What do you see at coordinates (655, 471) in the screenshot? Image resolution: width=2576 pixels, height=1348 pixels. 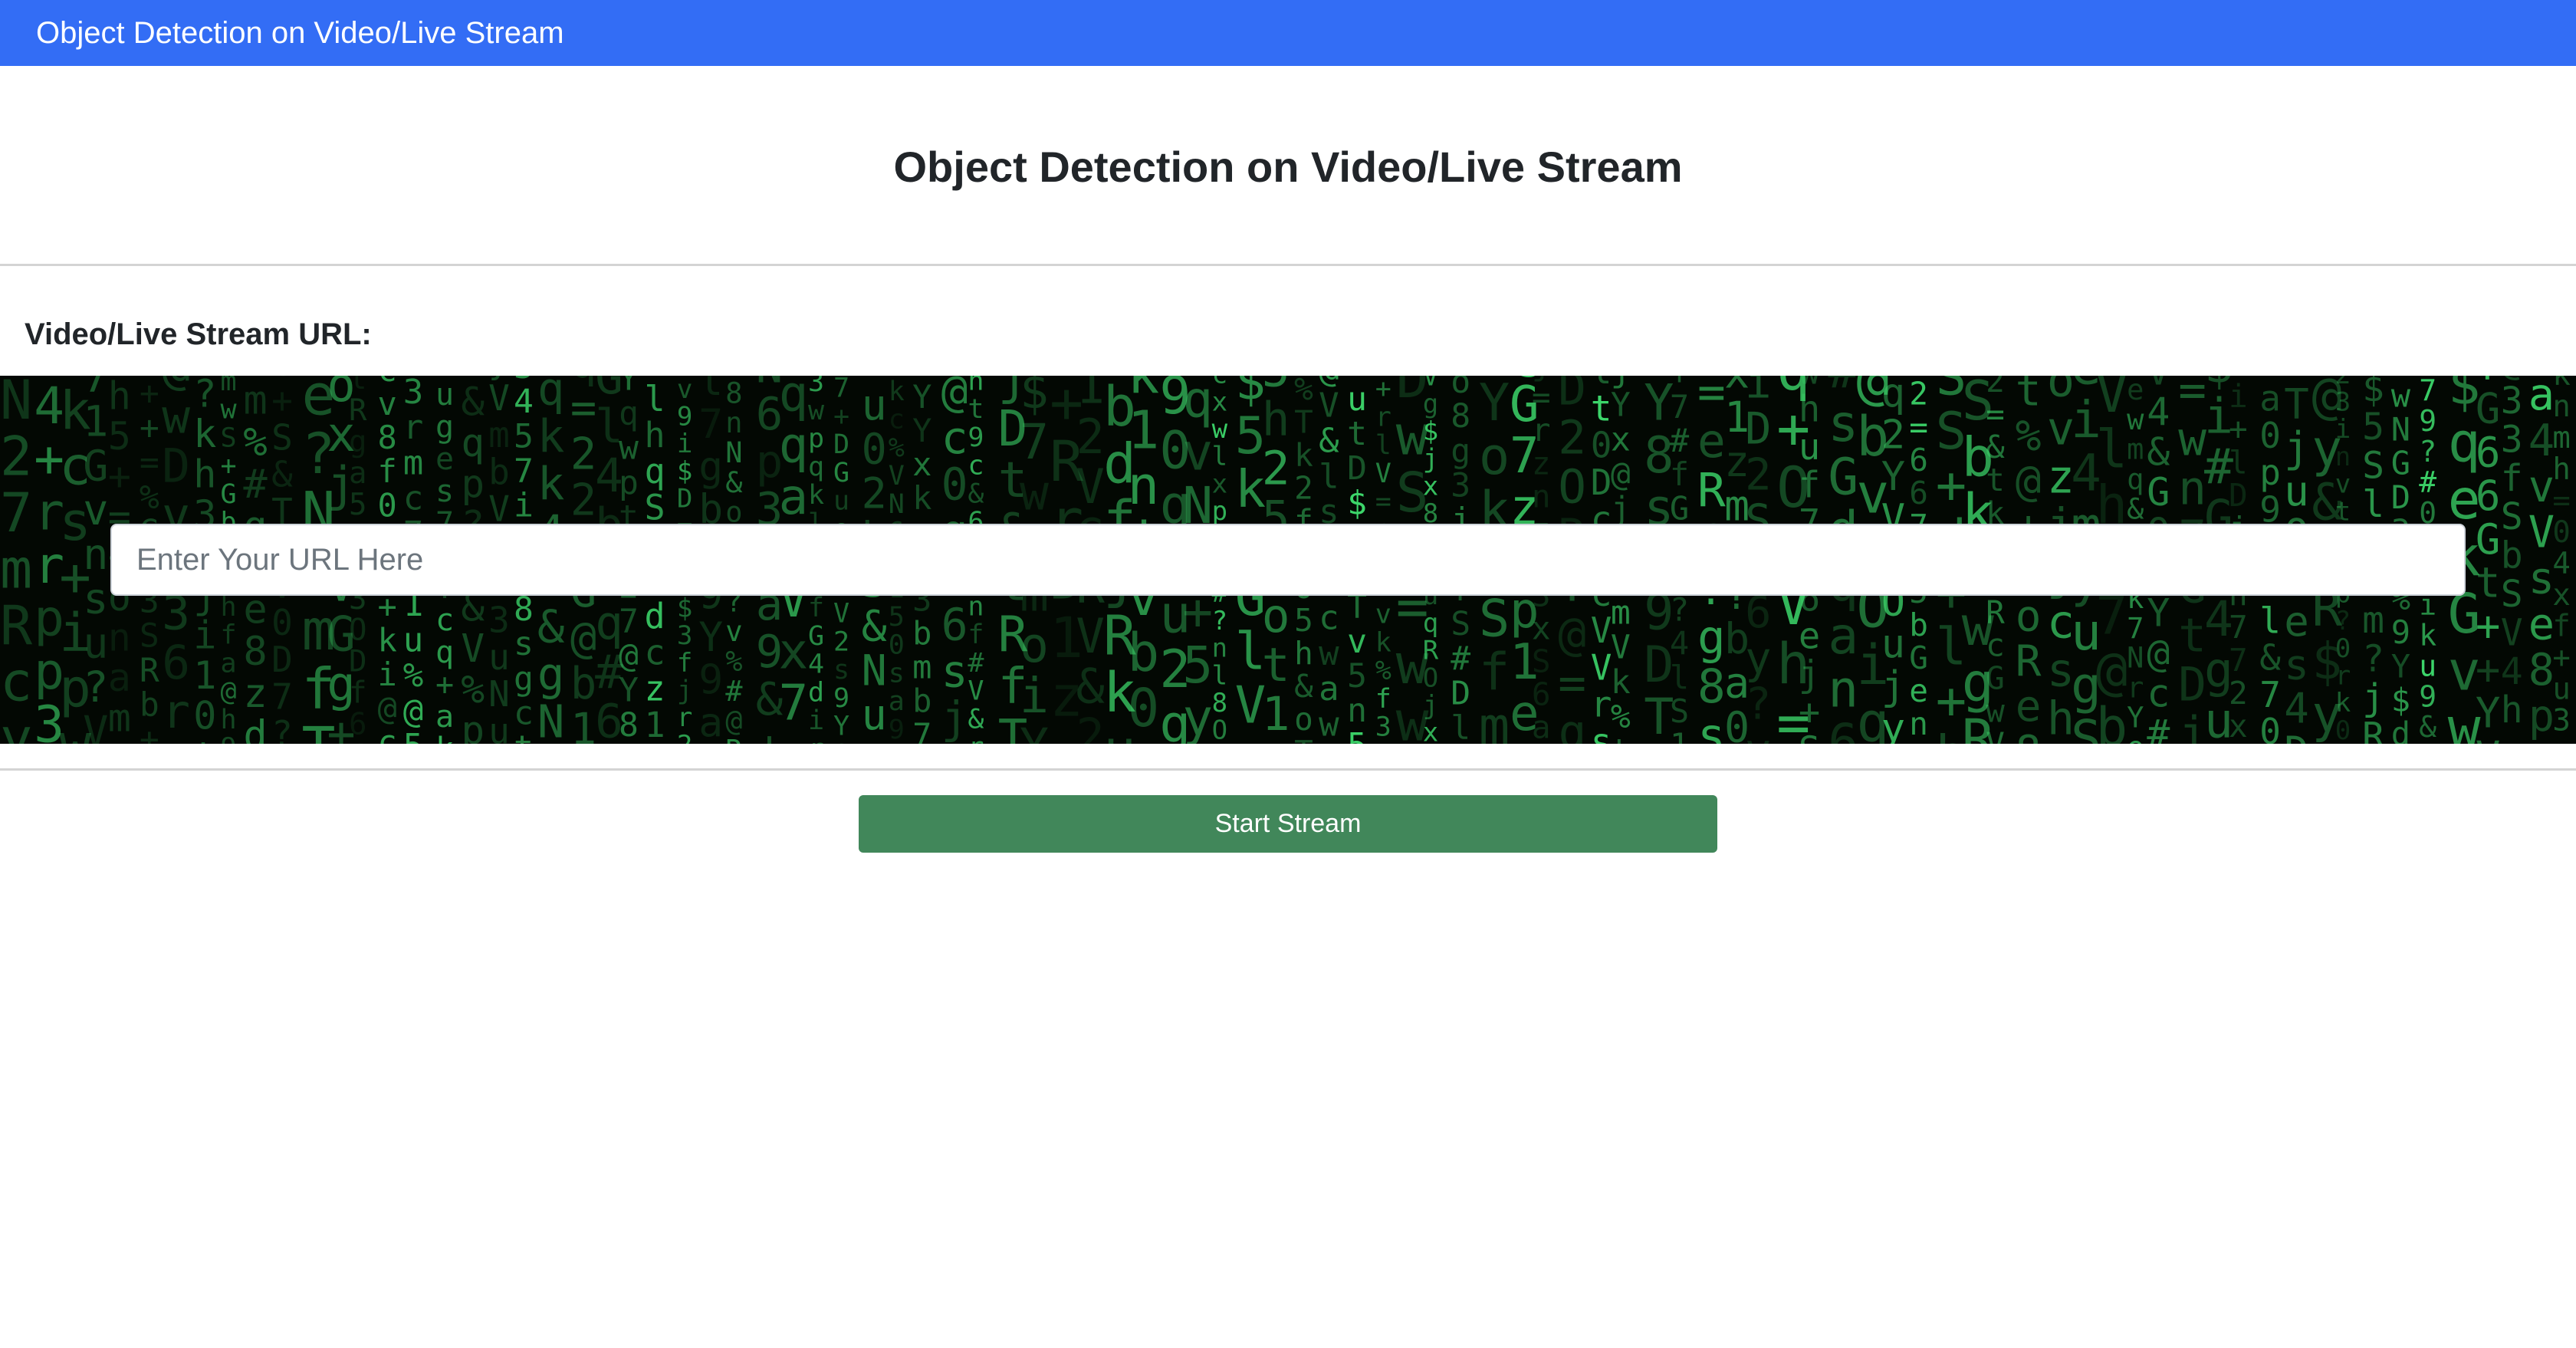 I see `svg-text: q` at bounding box center [655, 471].